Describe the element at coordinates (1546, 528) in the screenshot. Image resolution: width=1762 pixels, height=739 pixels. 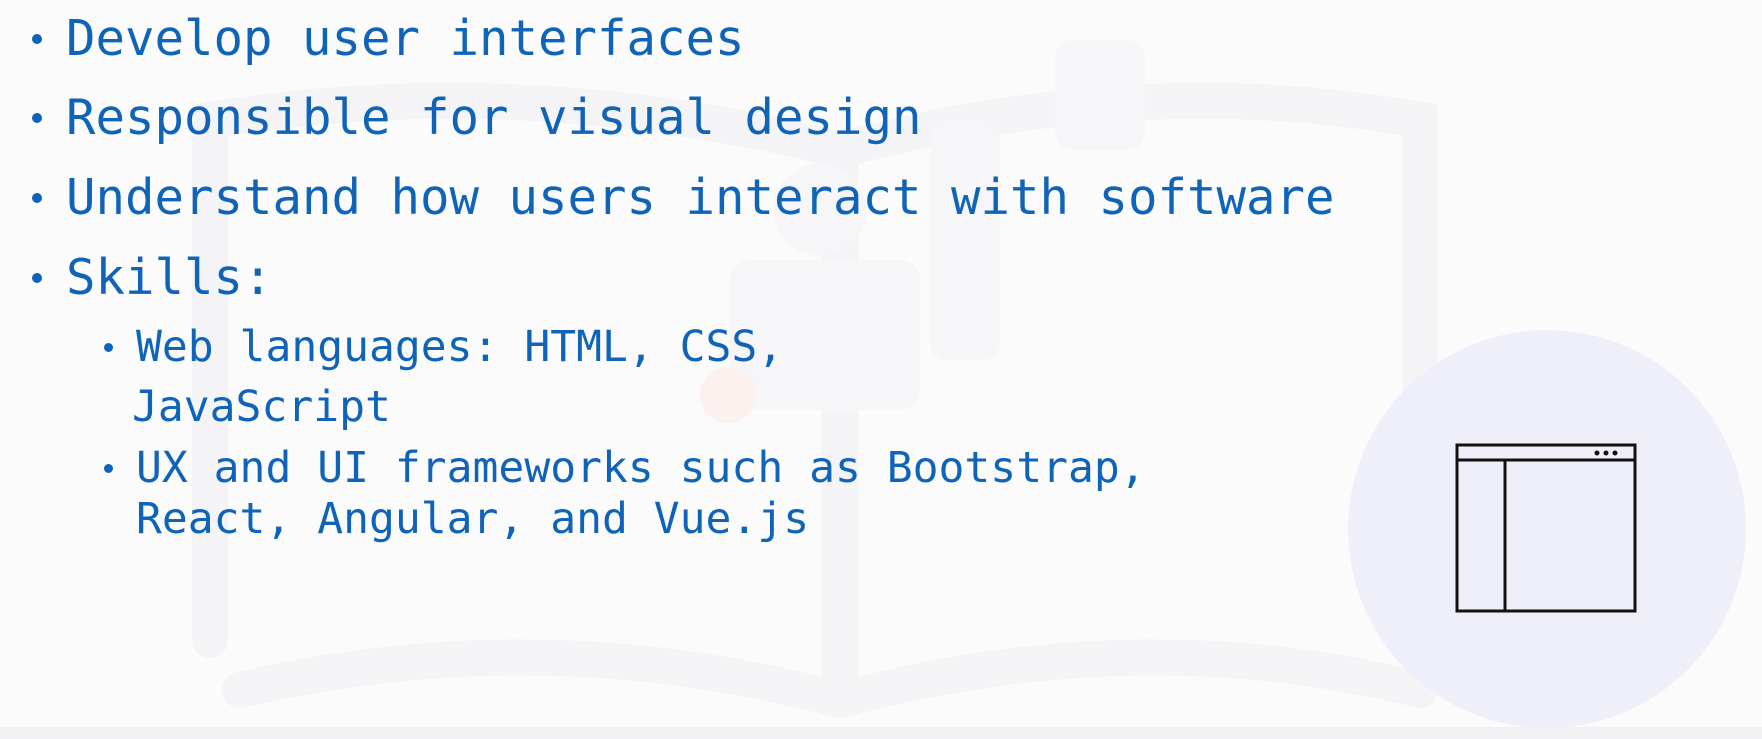
I see `browser-window-icon` at that location.